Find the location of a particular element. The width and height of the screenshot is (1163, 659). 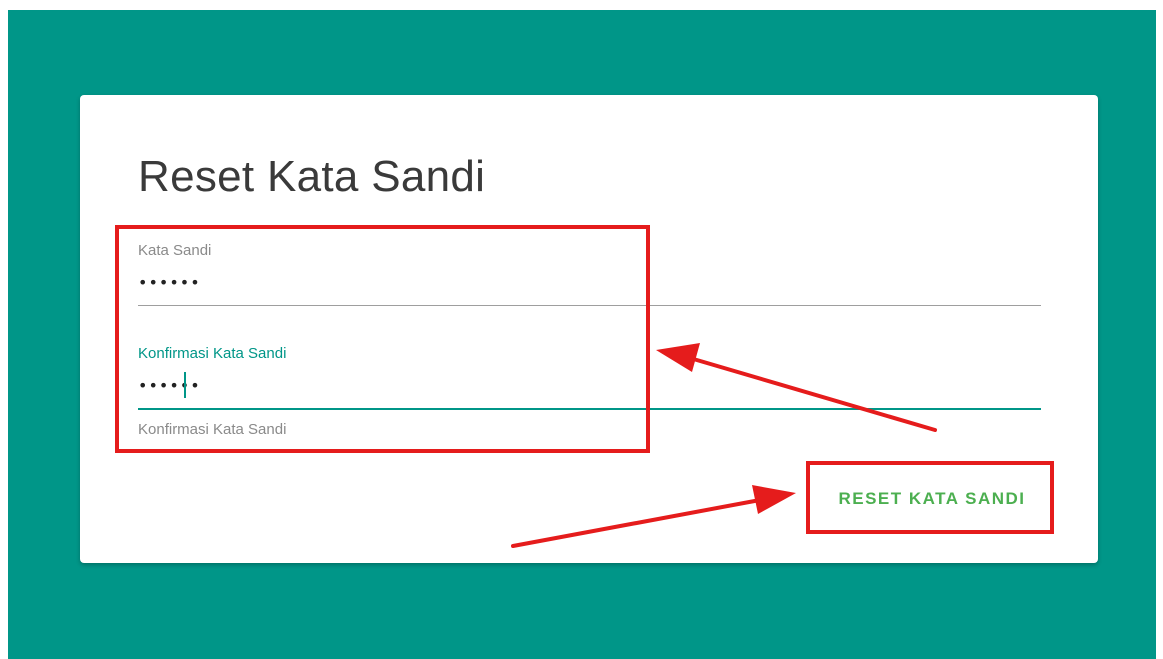

password-label: Kata Sandi is located at coordinates (175, 250).